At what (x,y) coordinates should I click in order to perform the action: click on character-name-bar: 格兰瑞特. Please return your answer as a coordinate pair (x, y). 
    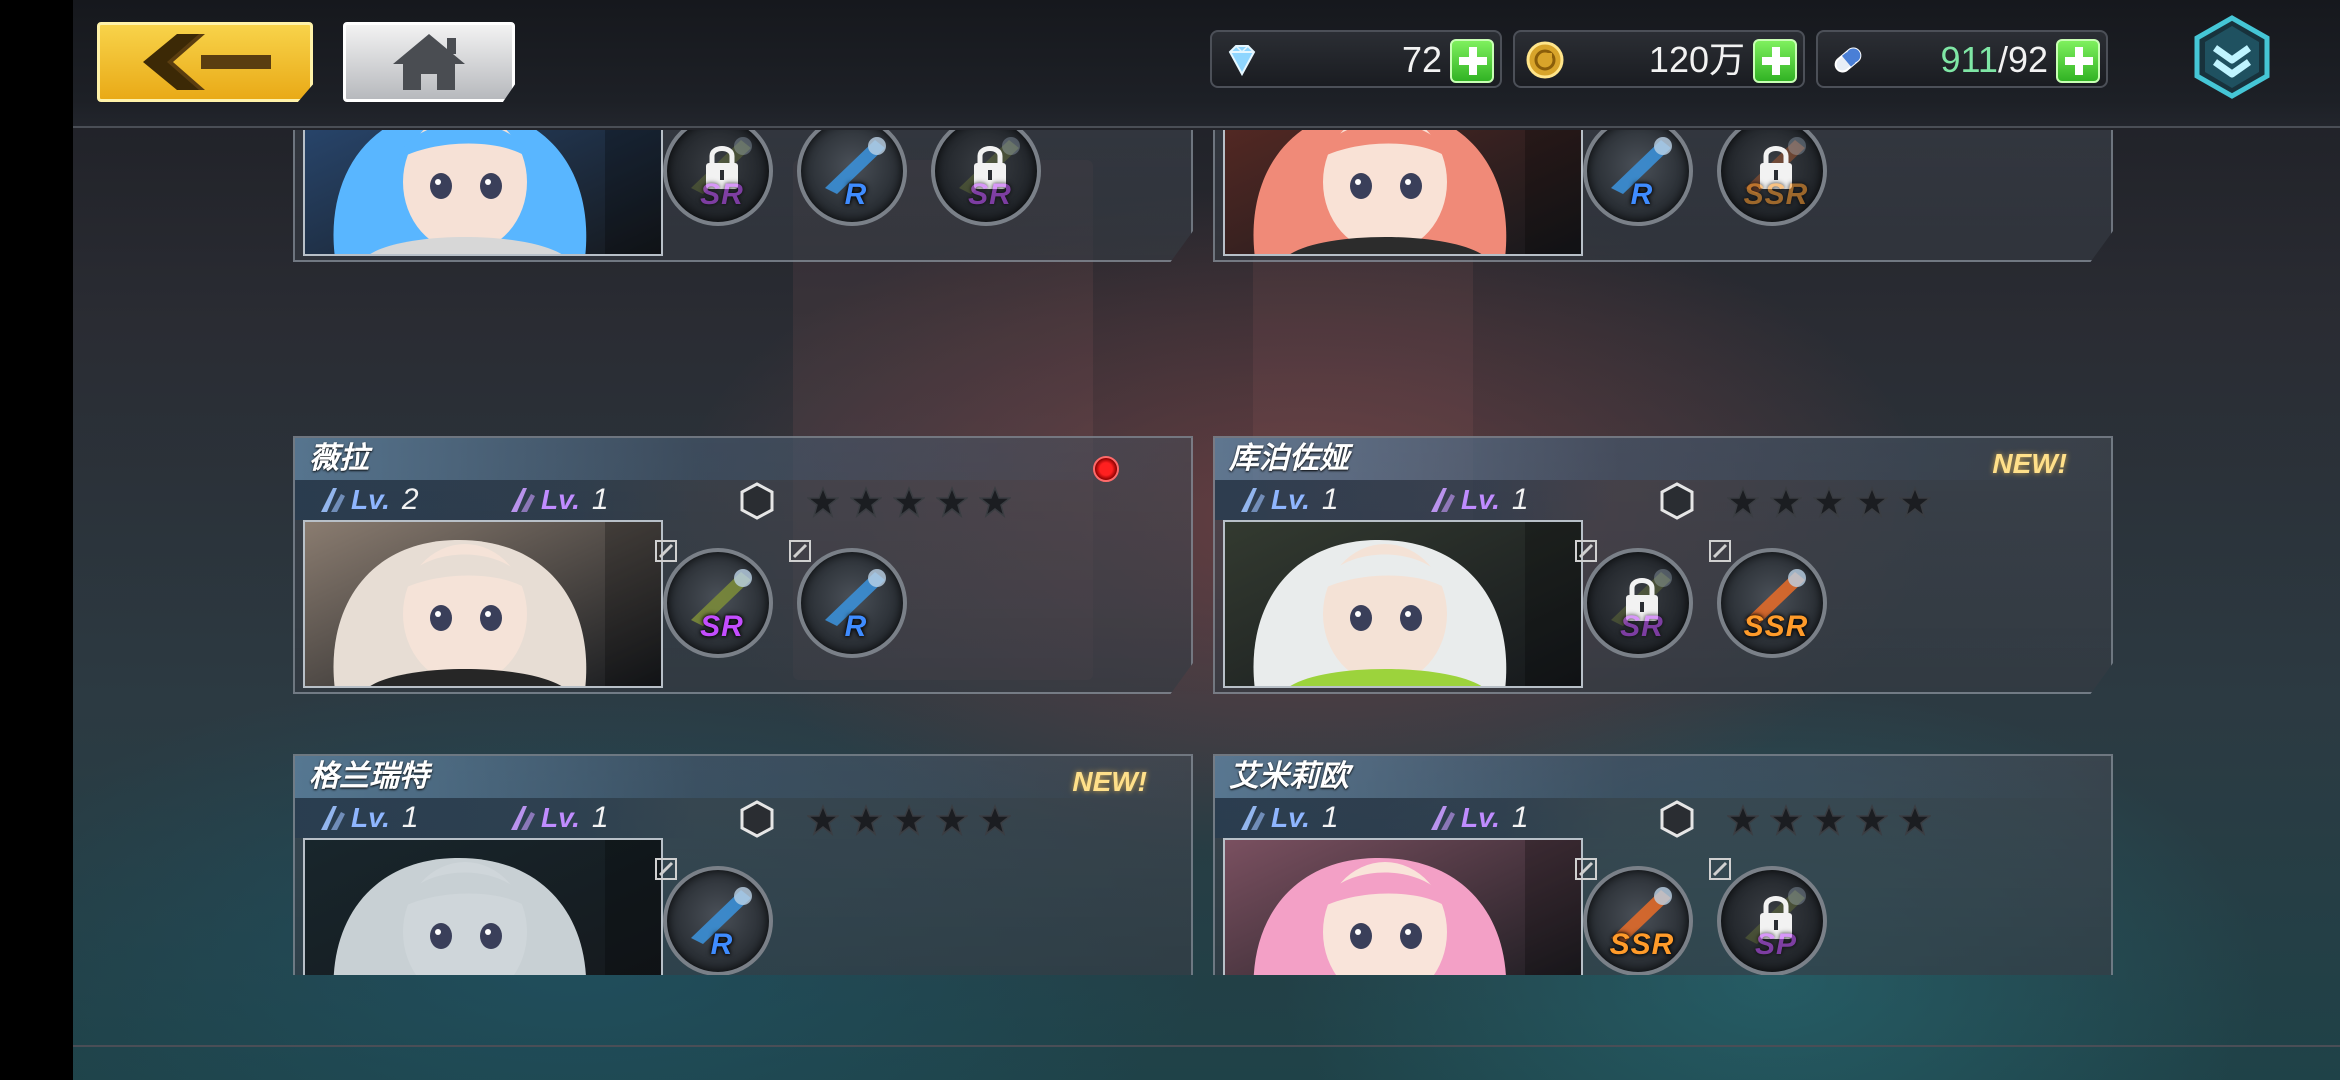
    Looking at the image, I should click on (743, 777).